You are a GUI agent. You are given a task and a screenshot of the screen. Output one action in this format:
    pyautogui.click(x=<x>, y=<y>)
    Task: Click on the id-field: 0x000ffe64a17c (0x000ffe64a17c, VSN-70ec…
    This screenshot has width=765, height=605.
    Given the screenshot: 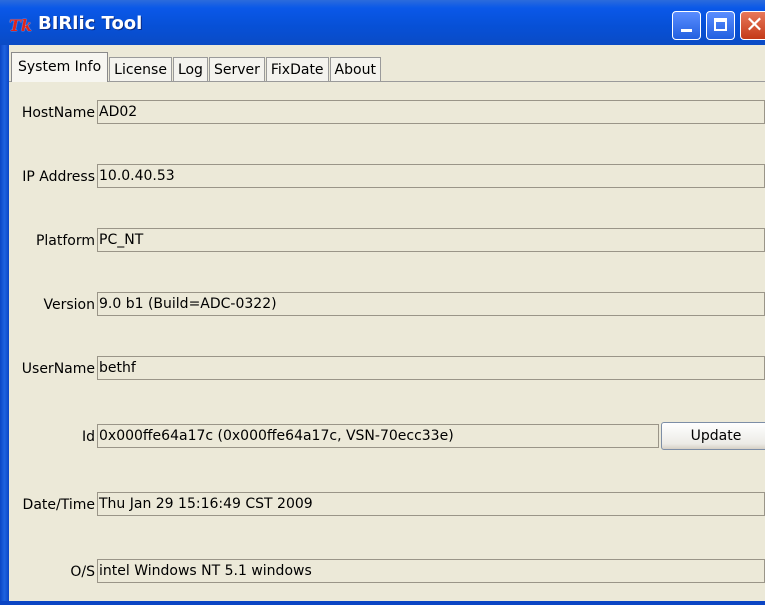 What is the action you would take?
    pyautogui.click(x=378, y=436)
    